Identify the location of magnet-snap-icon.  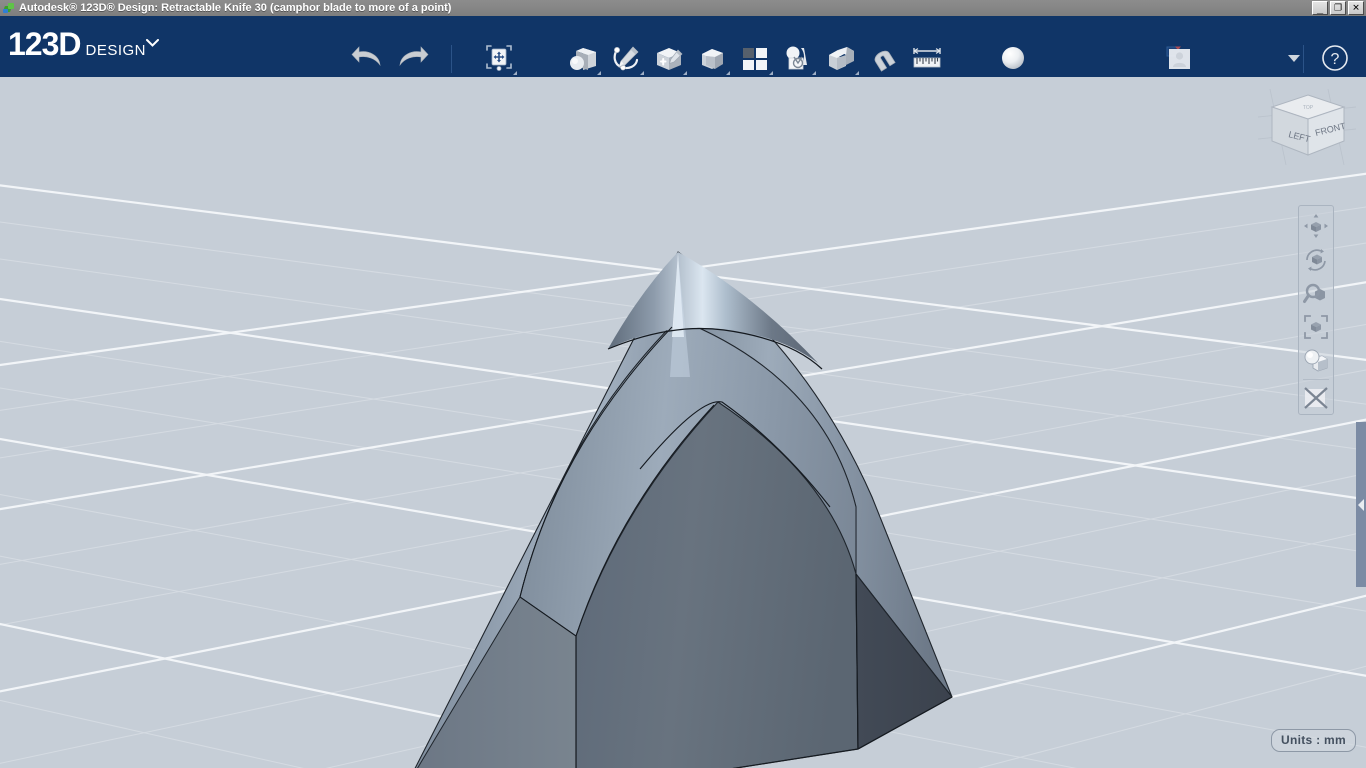
(885, 61).